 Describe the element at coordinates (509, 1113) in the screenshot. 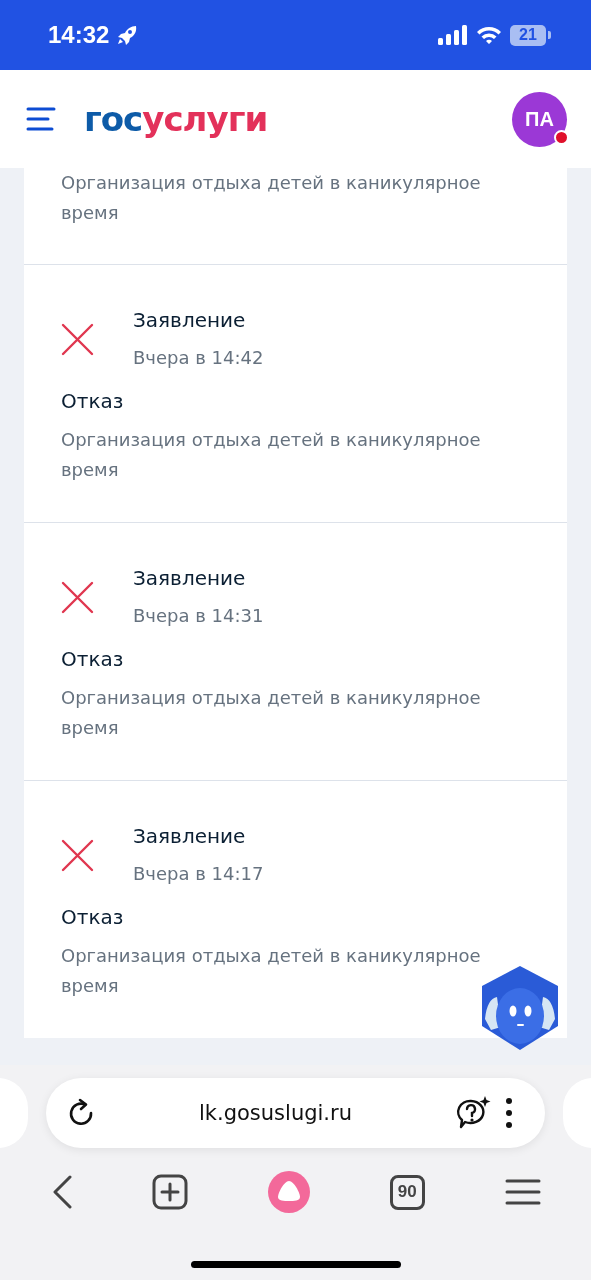

I see `more-icon` at that location.